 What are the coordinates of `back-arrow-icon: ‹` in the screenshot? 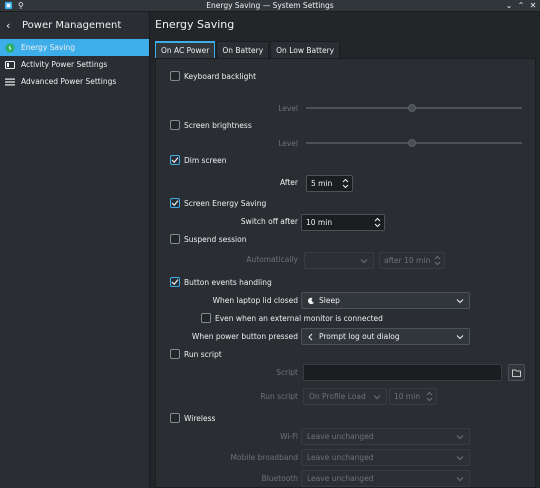 It's located at (12, 25).